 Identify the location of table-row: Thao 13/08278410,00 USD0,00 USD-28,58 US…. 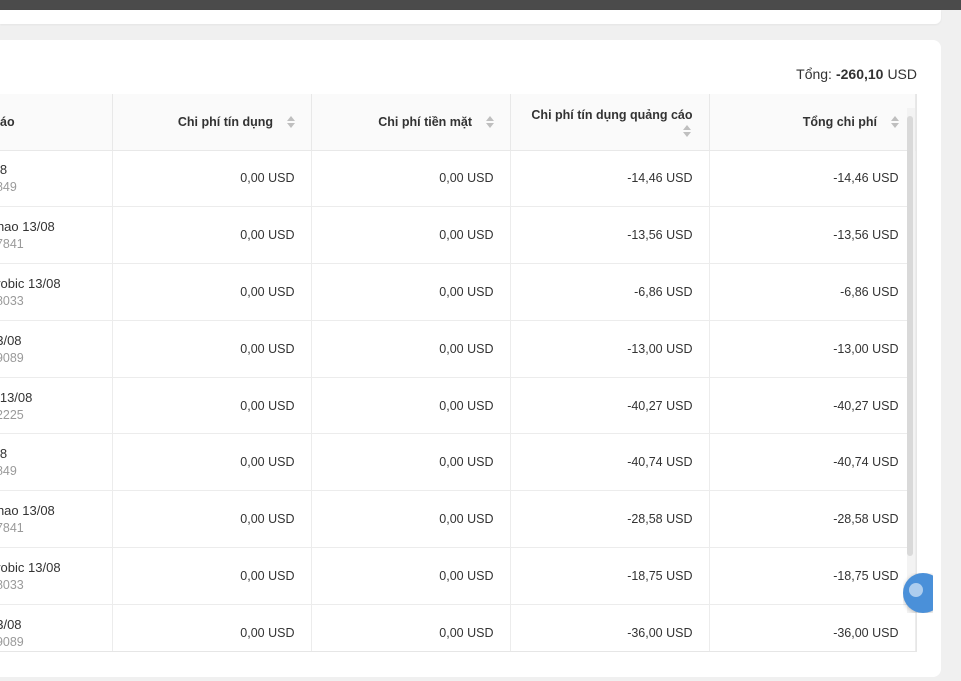
(458, 519).